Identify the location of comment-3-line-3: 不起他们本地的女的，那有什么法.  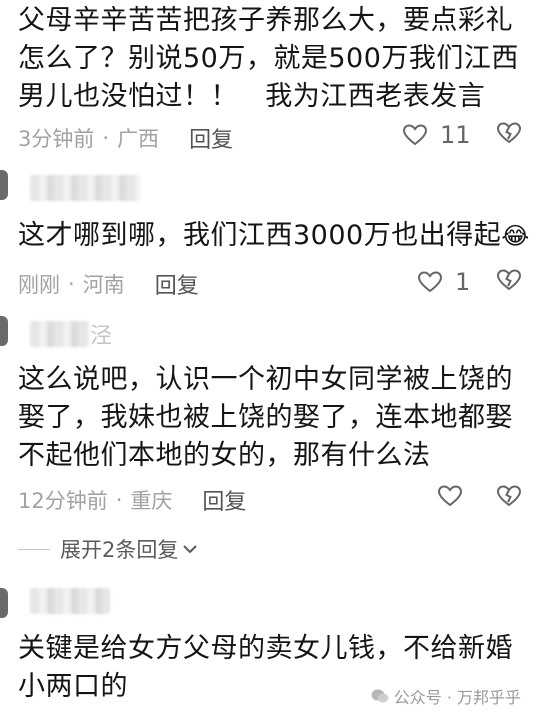
(224, 455).